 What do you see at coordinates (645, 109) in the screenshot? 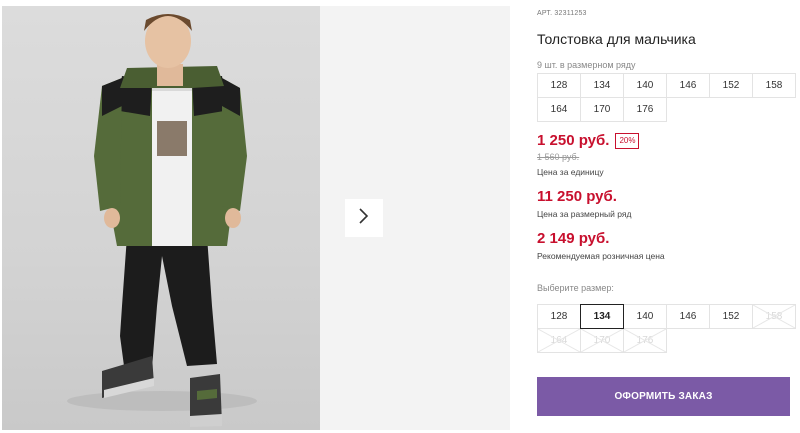
I see `range-size-cell: 176` at bounding box center [645, 109].